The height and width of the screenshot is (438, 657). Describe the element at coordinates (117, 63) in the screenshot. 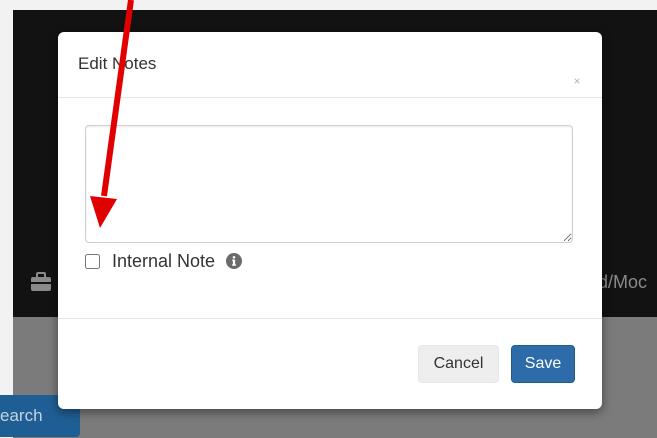

I see `modal-title: Edit Notes` at that location.